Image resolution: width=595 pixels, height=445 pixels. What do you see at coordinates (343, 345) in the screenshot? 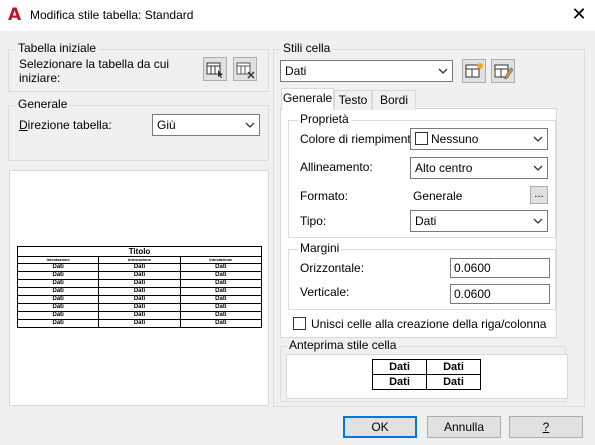
I see `cell-preview-group-label: Anteprima stile cella` at bounding box center [343, 345].